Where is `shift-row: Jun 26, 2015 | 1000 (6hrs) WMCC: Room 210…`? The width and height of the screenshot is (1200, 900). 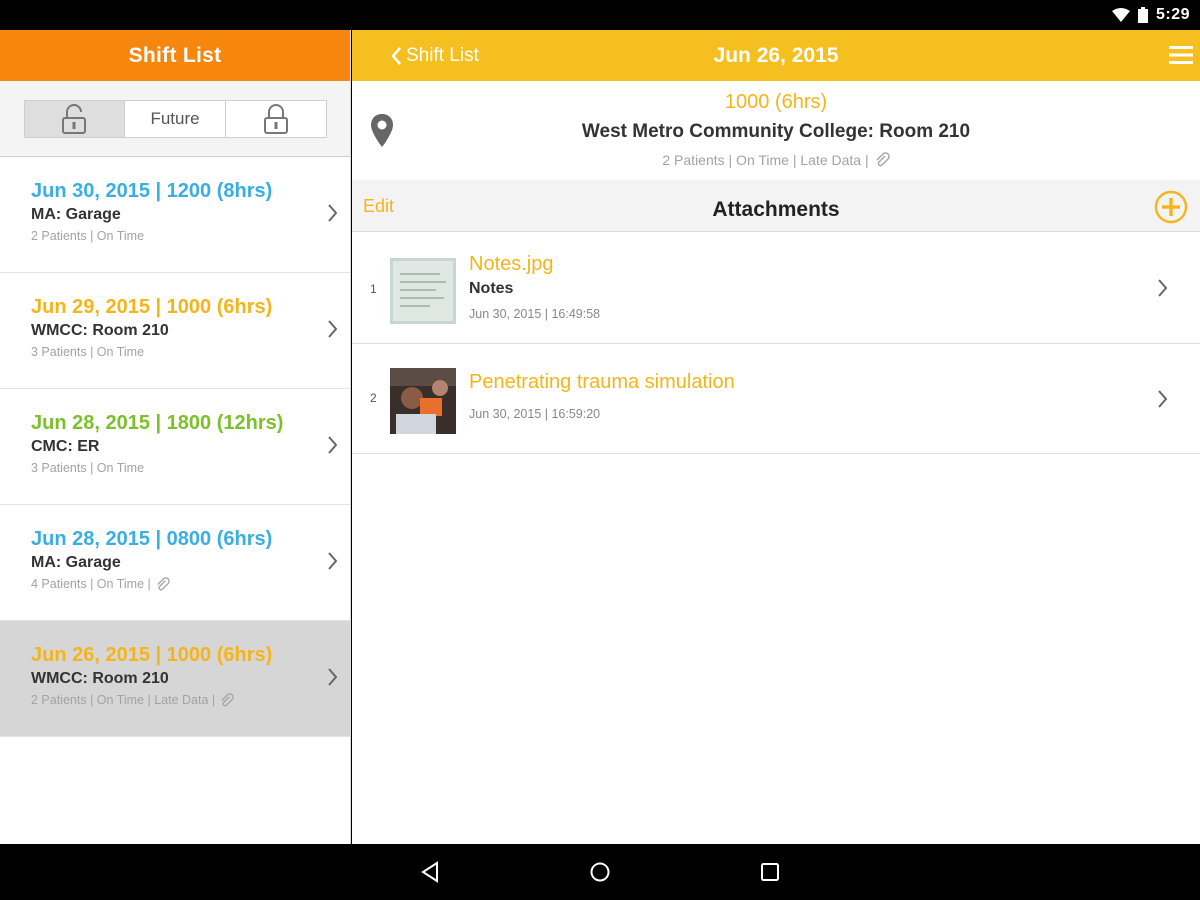 shift-row: Jun 26, 2015 | 1000 (6hrs) WMCC: Room 210… is located at coordinates (175, 679).